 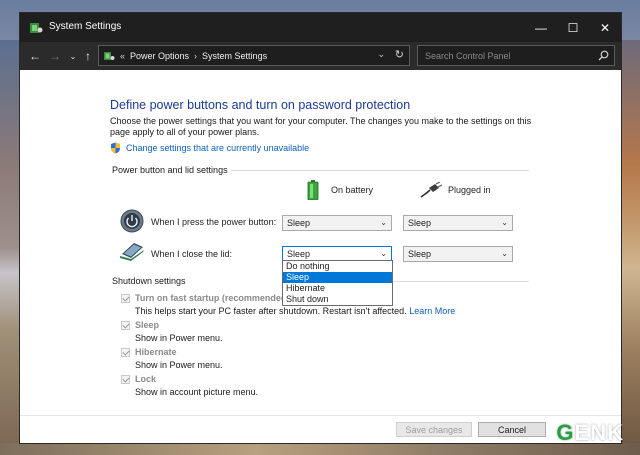 What do you see at coordinates (172, 331) in the screenshot?
I see `sleep-option: Sleep Show in Power menu.` at bounding box center [172, 331].